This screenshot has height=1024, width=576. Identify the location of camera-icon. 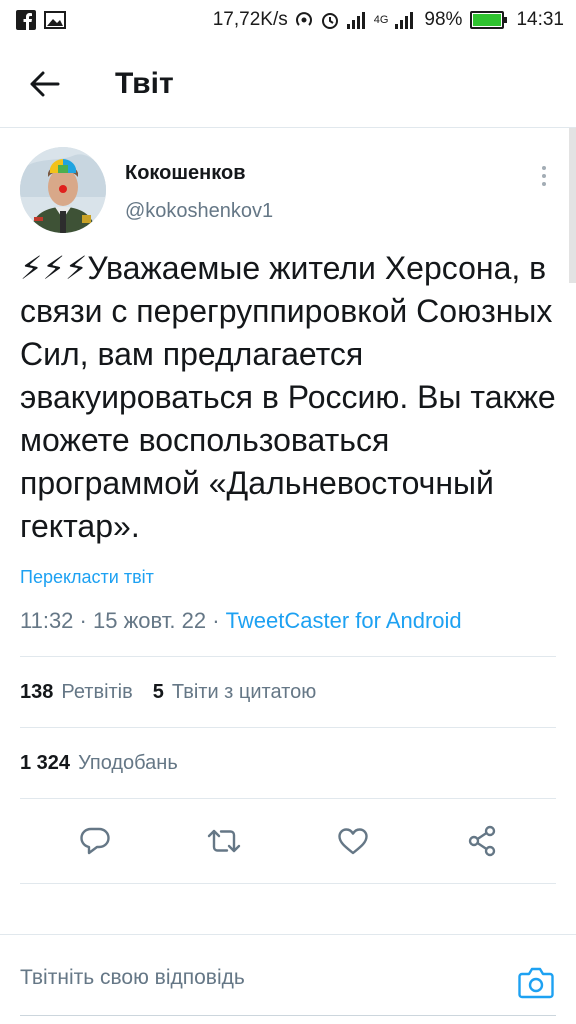
(536, 983).